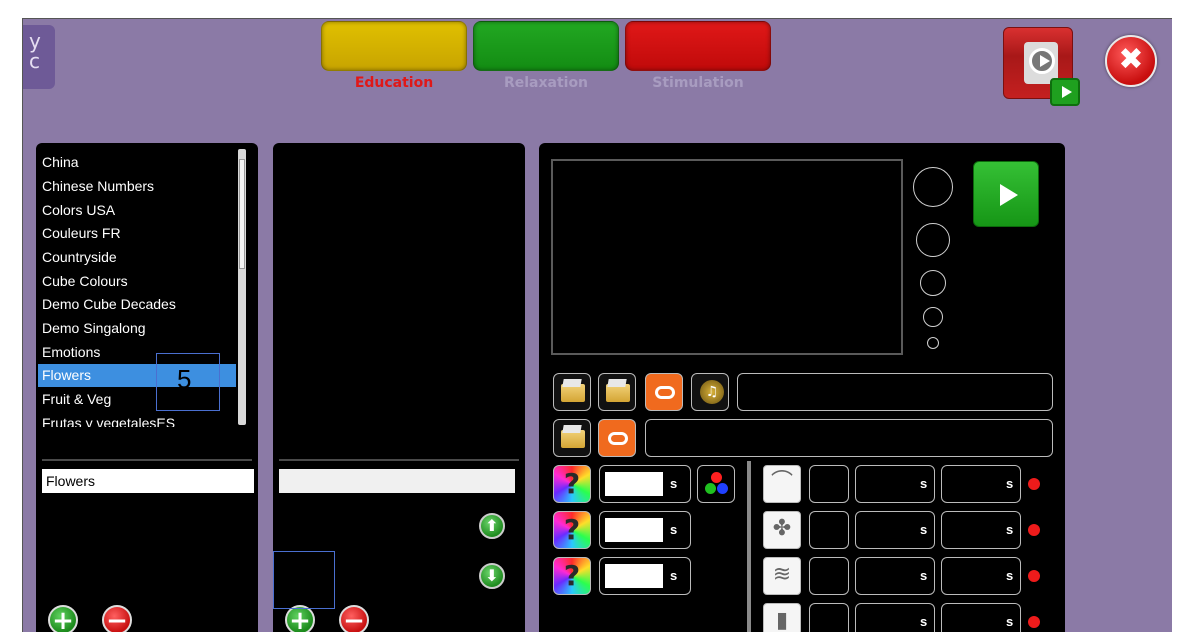 This screenshot has height=632, width=1184. What do you see at coordinates (698, 46) in the screenshot?
I see `stimulation-mode-button` at bounding box center [698, 46].